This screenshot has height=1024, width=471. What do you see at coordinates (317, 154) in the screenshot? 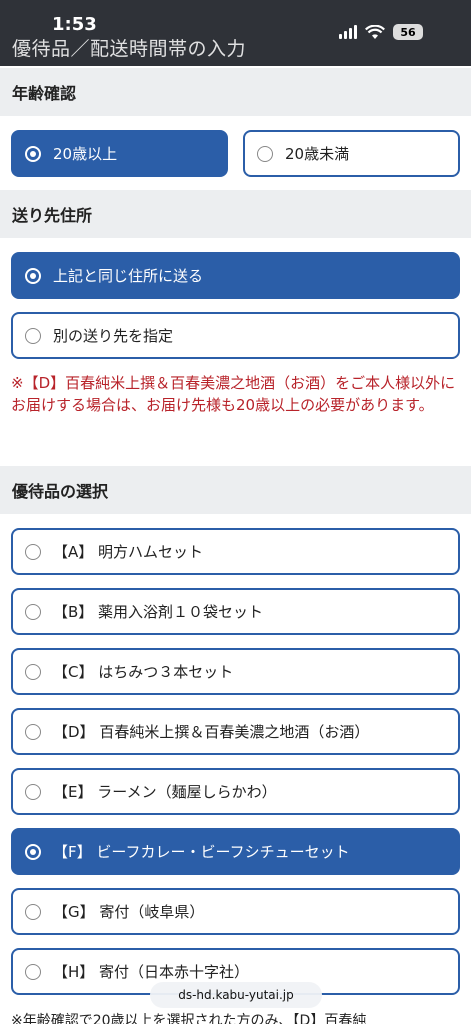
I see `option-label: 20歳未満` at bounding box center [317, 154].